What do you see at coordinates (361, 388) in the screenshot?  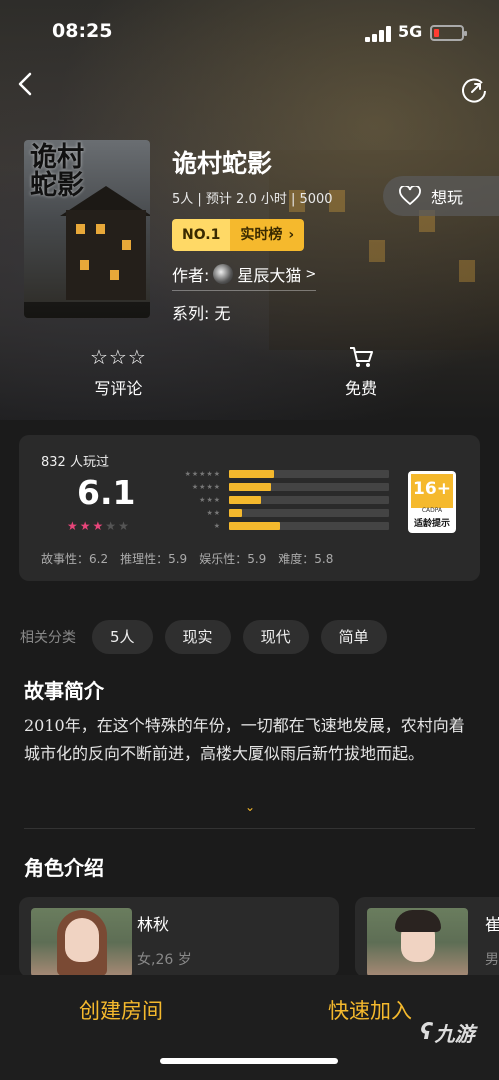 I see `free-label: 免费` at bounding box center [361, 388].